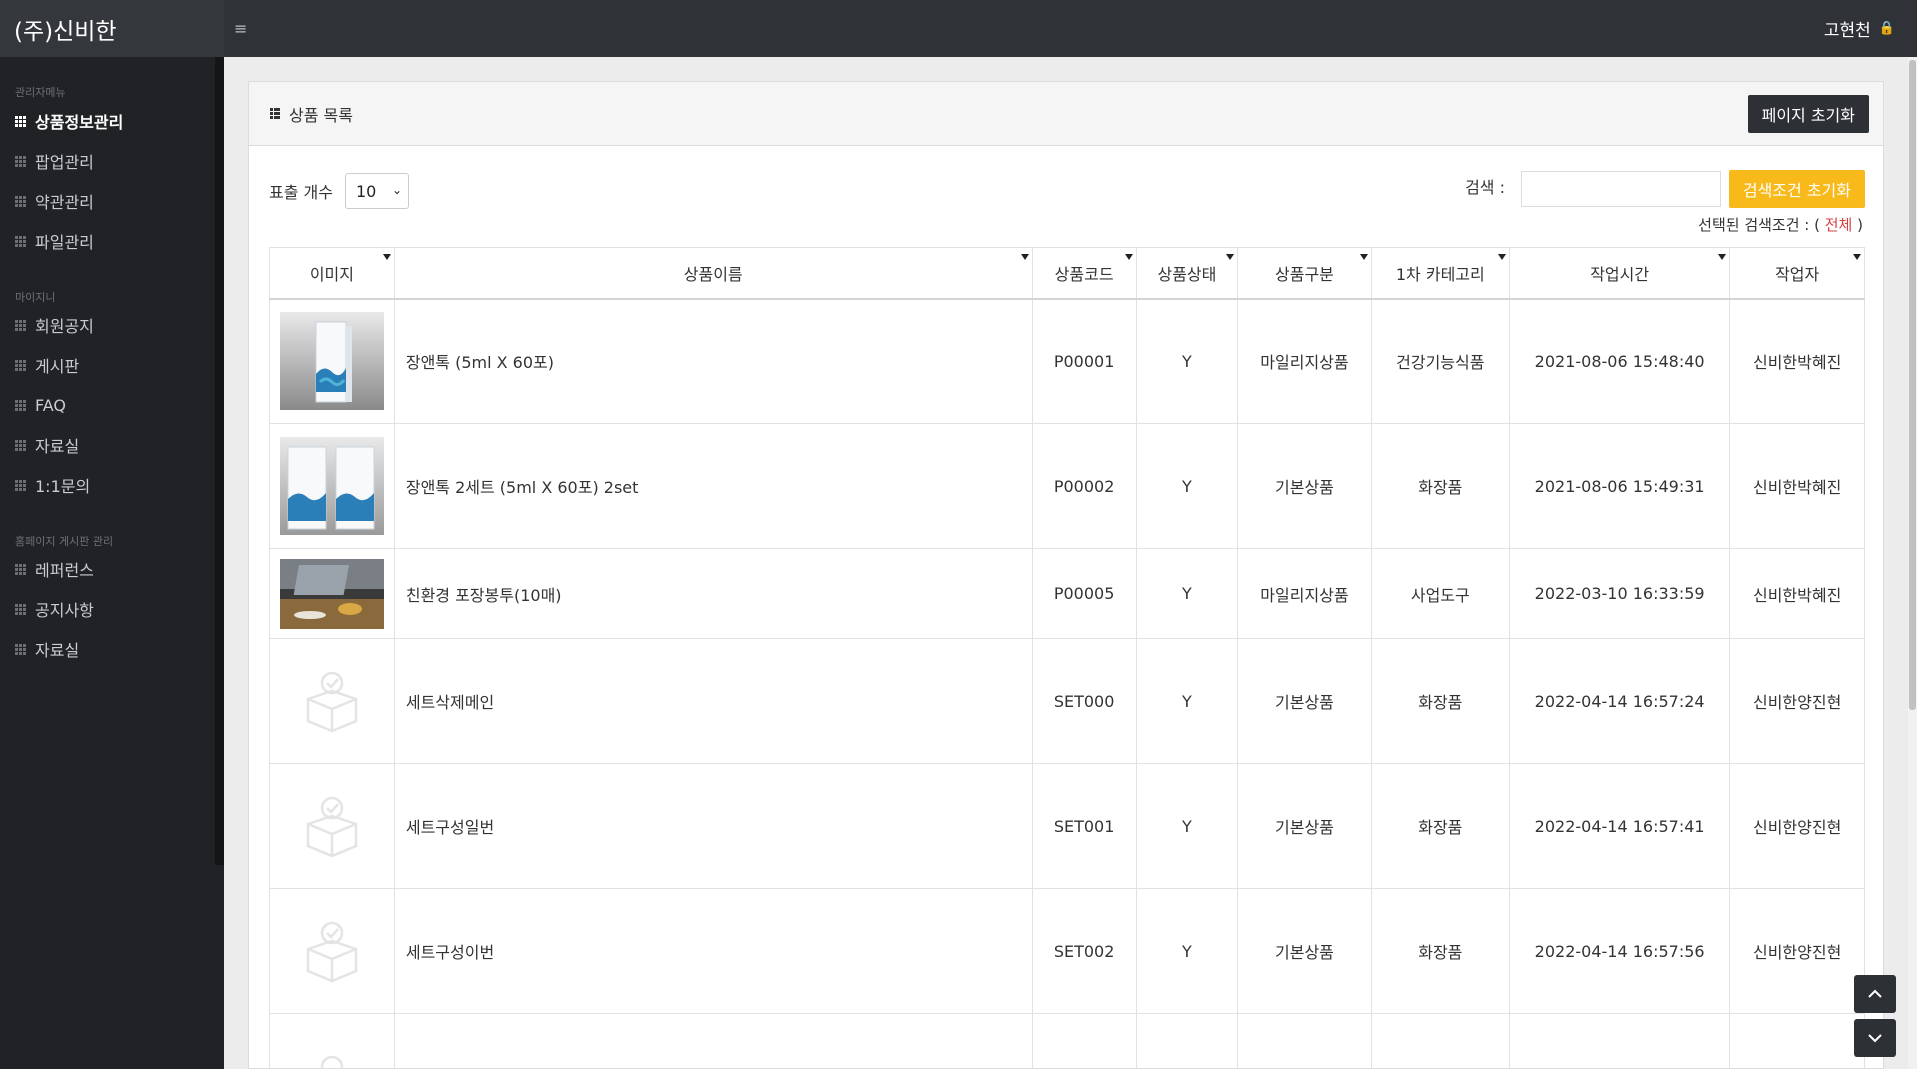 This screenshot has height=1069, width=1917. What do you see at coordinates (240, 28) in the screenshot?
I see `hamburger-menu-icon: ≡` at bounding box center [240, 28].